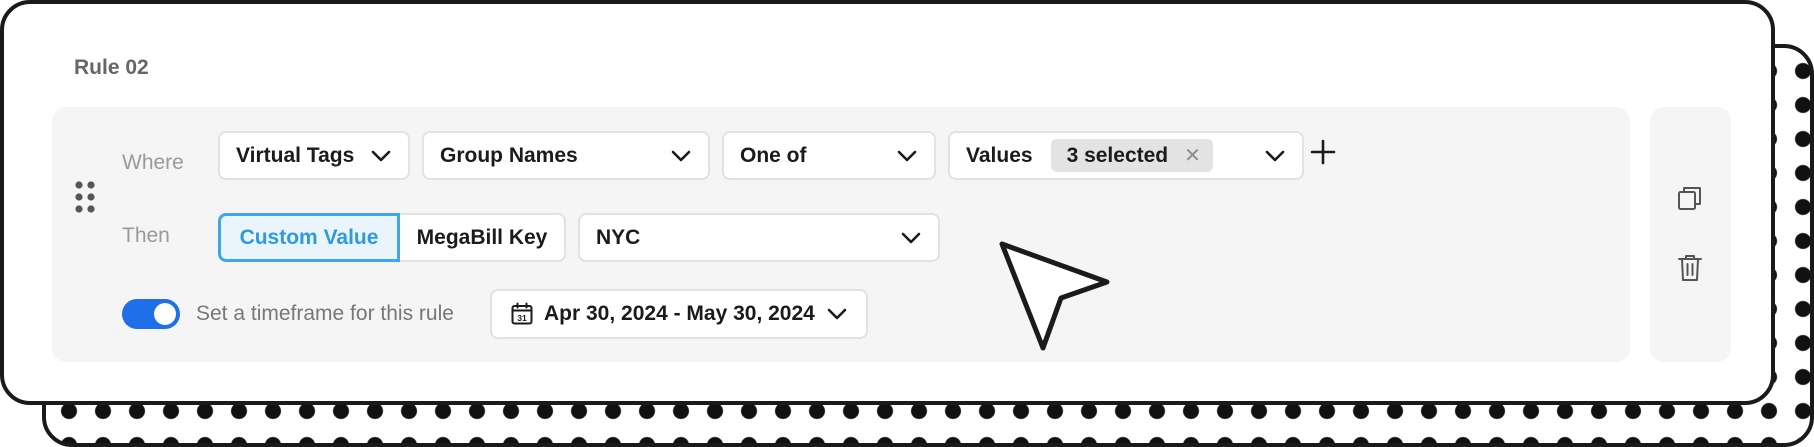  Describe the element at coordinates (618, 237) in the screenshot. I see `value-dropdown-value: NYC` at that location.